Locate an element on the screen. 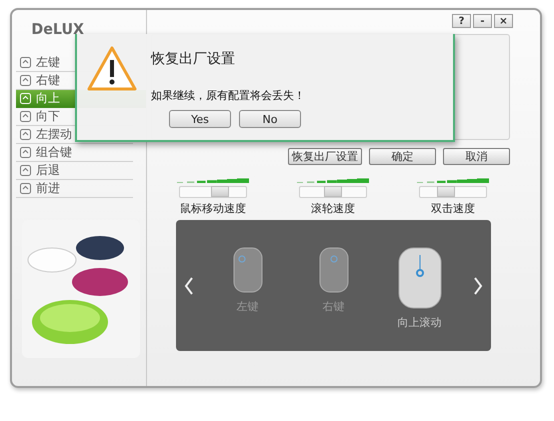 The image size is (554, 421). title-bar-button: ? is located at coordinates (461, 21).